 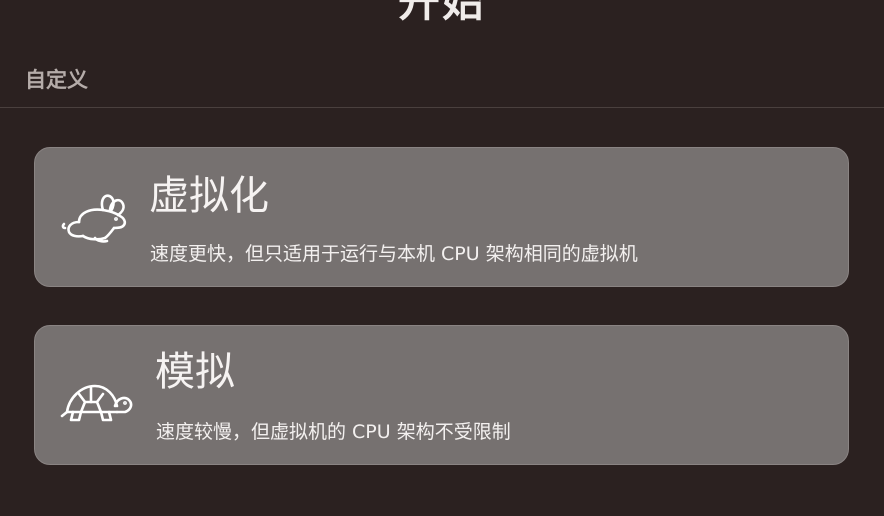 What do you see at coordinates (97, 218) in the screenshot?
I see `rabbit-icon` at bounding box center [97, 218].